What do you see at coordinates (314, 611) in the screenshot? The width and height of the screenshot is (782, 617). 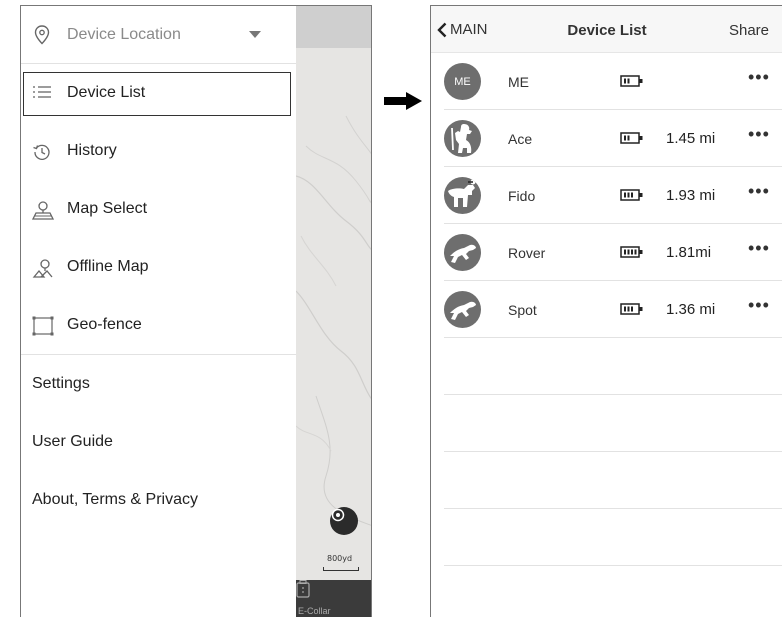 I see `ecollar-tab-label: E-Collar` at bounding box center [314, 611].